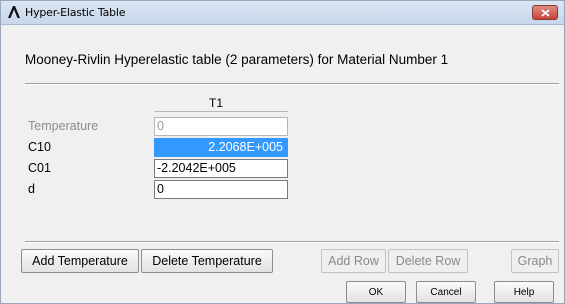 This screenshot has width=565, height=304. What do you see at coordinates (428, 261) in the screenshot?
I see `delete-row-button: Delete Row` at bounding box center [428, 261].